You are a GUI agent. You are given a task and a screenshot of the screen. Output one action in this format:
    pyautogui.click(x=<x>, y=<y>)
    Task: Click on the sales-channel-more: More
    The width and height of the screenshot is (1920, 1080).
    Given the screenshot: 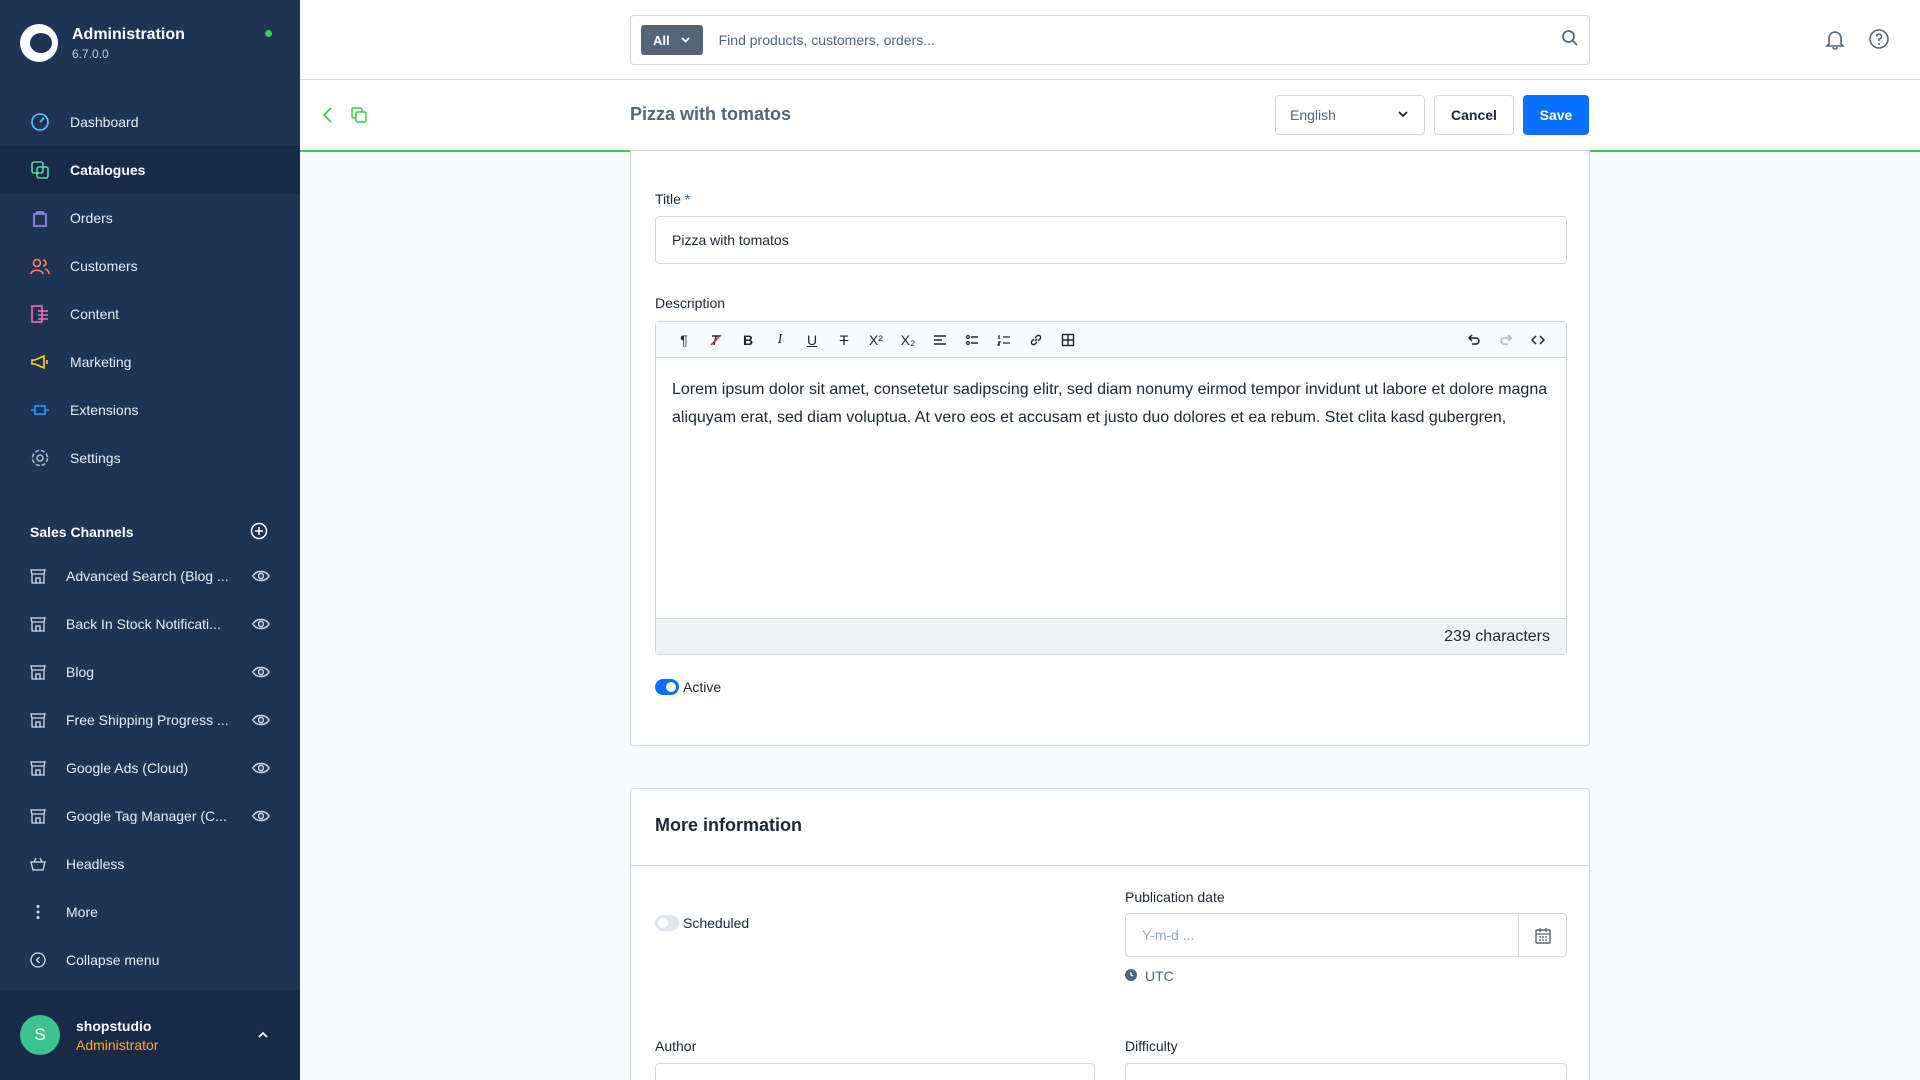 What is the action you would take?
    pyautogui.click(x=150, y=912)
    